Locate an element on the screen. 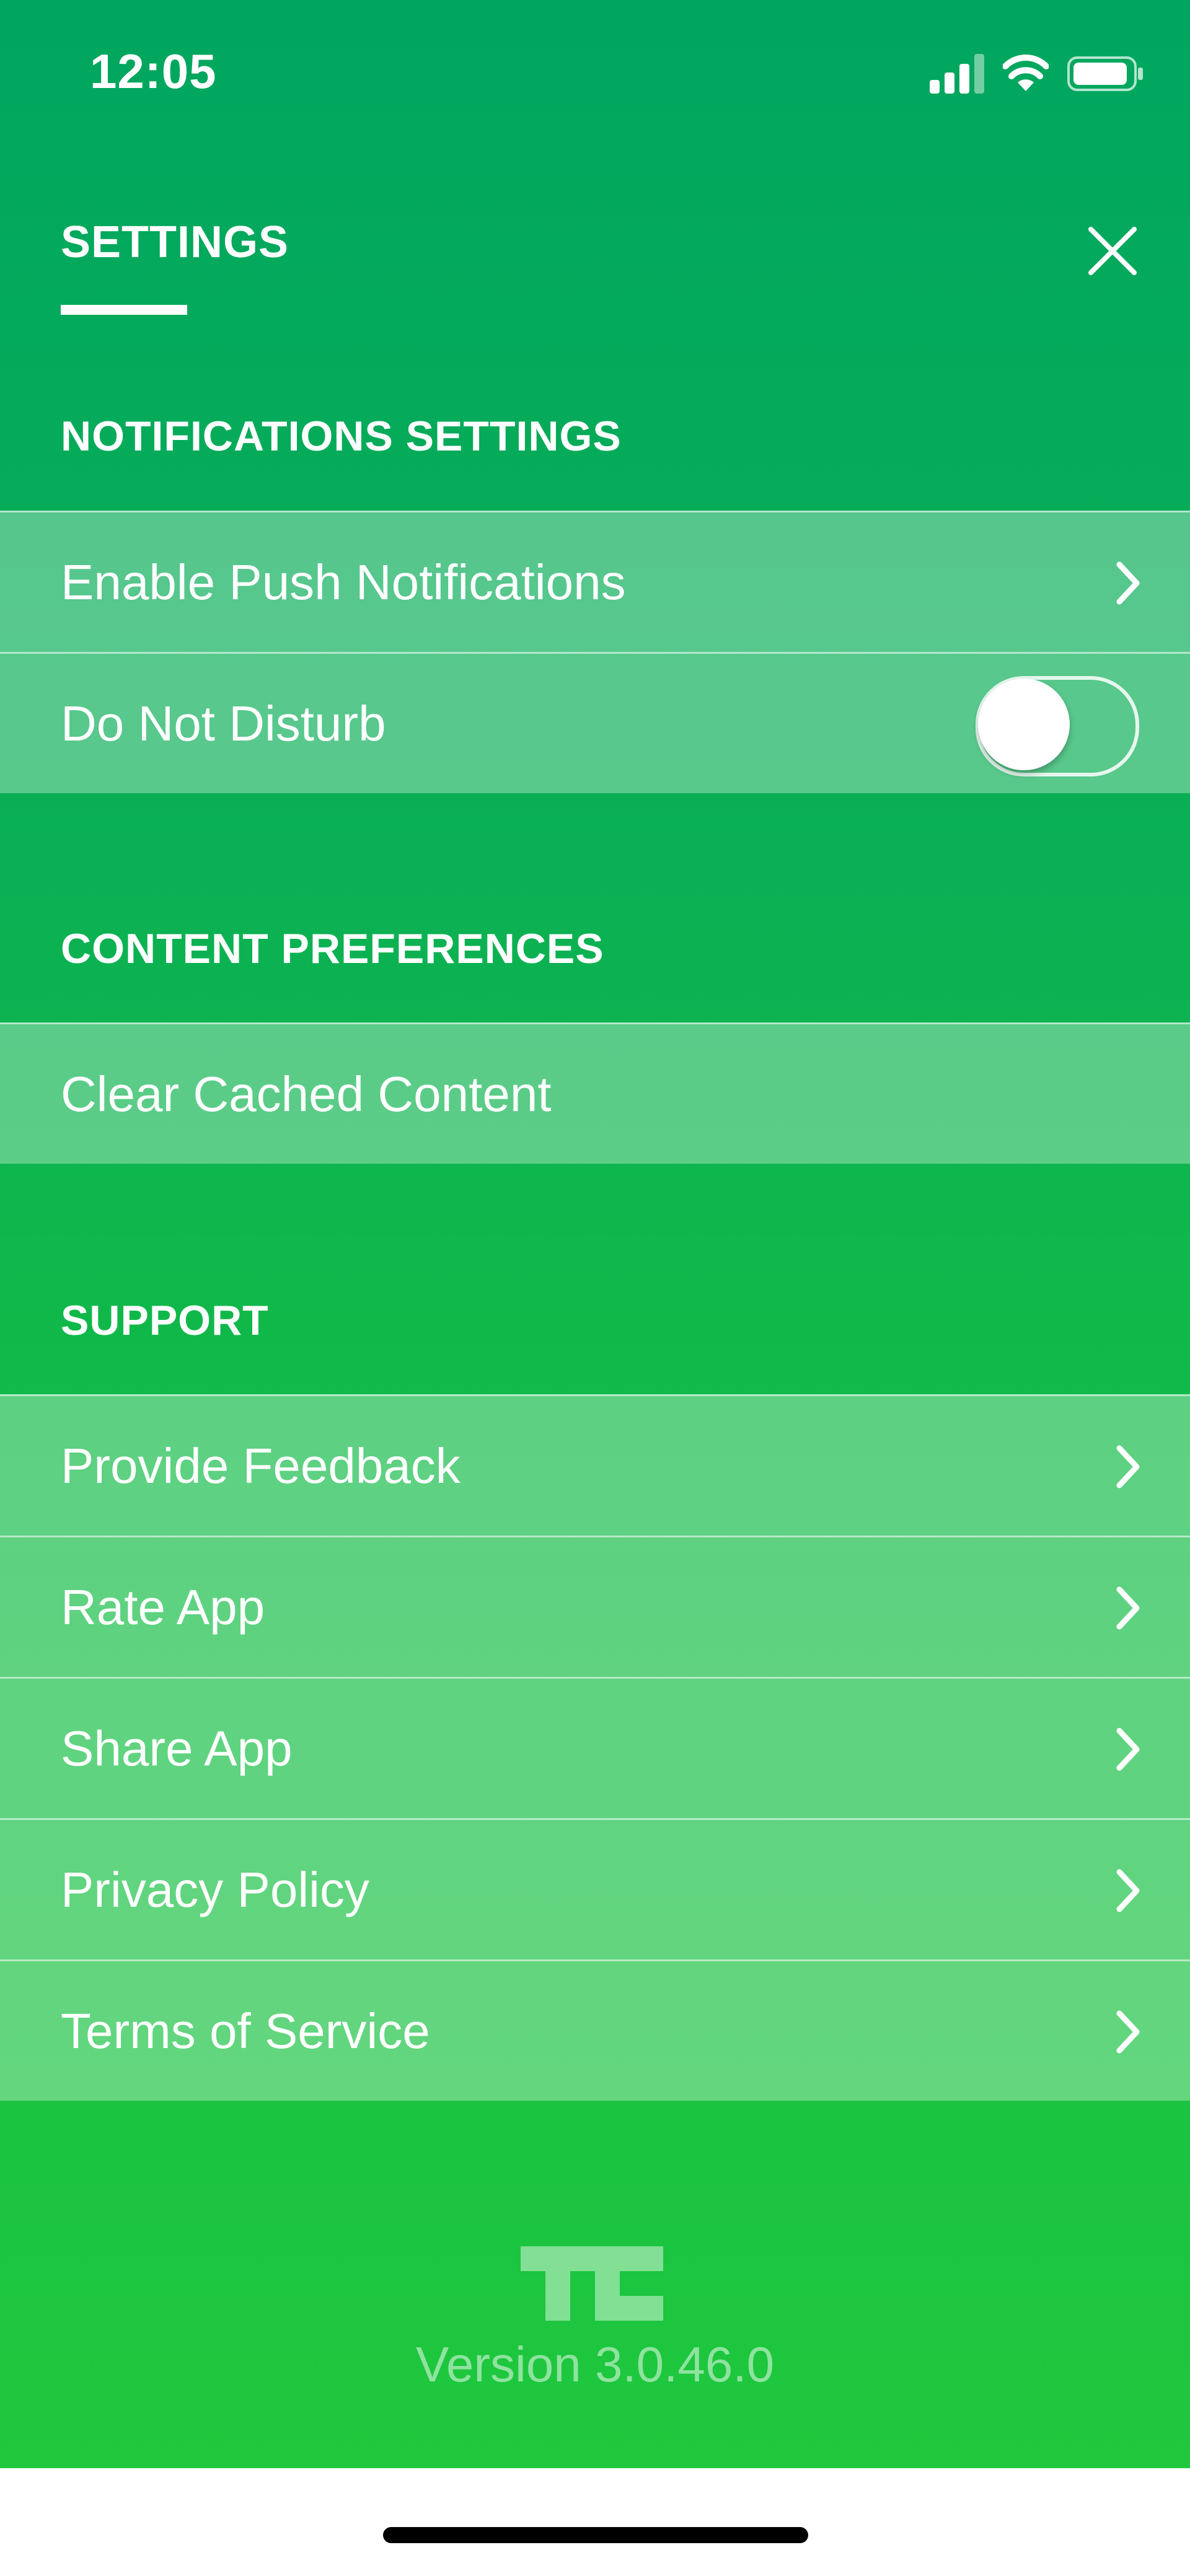 The image size is (1190, 2576). close-icon is located at coordinates (1112, 251).